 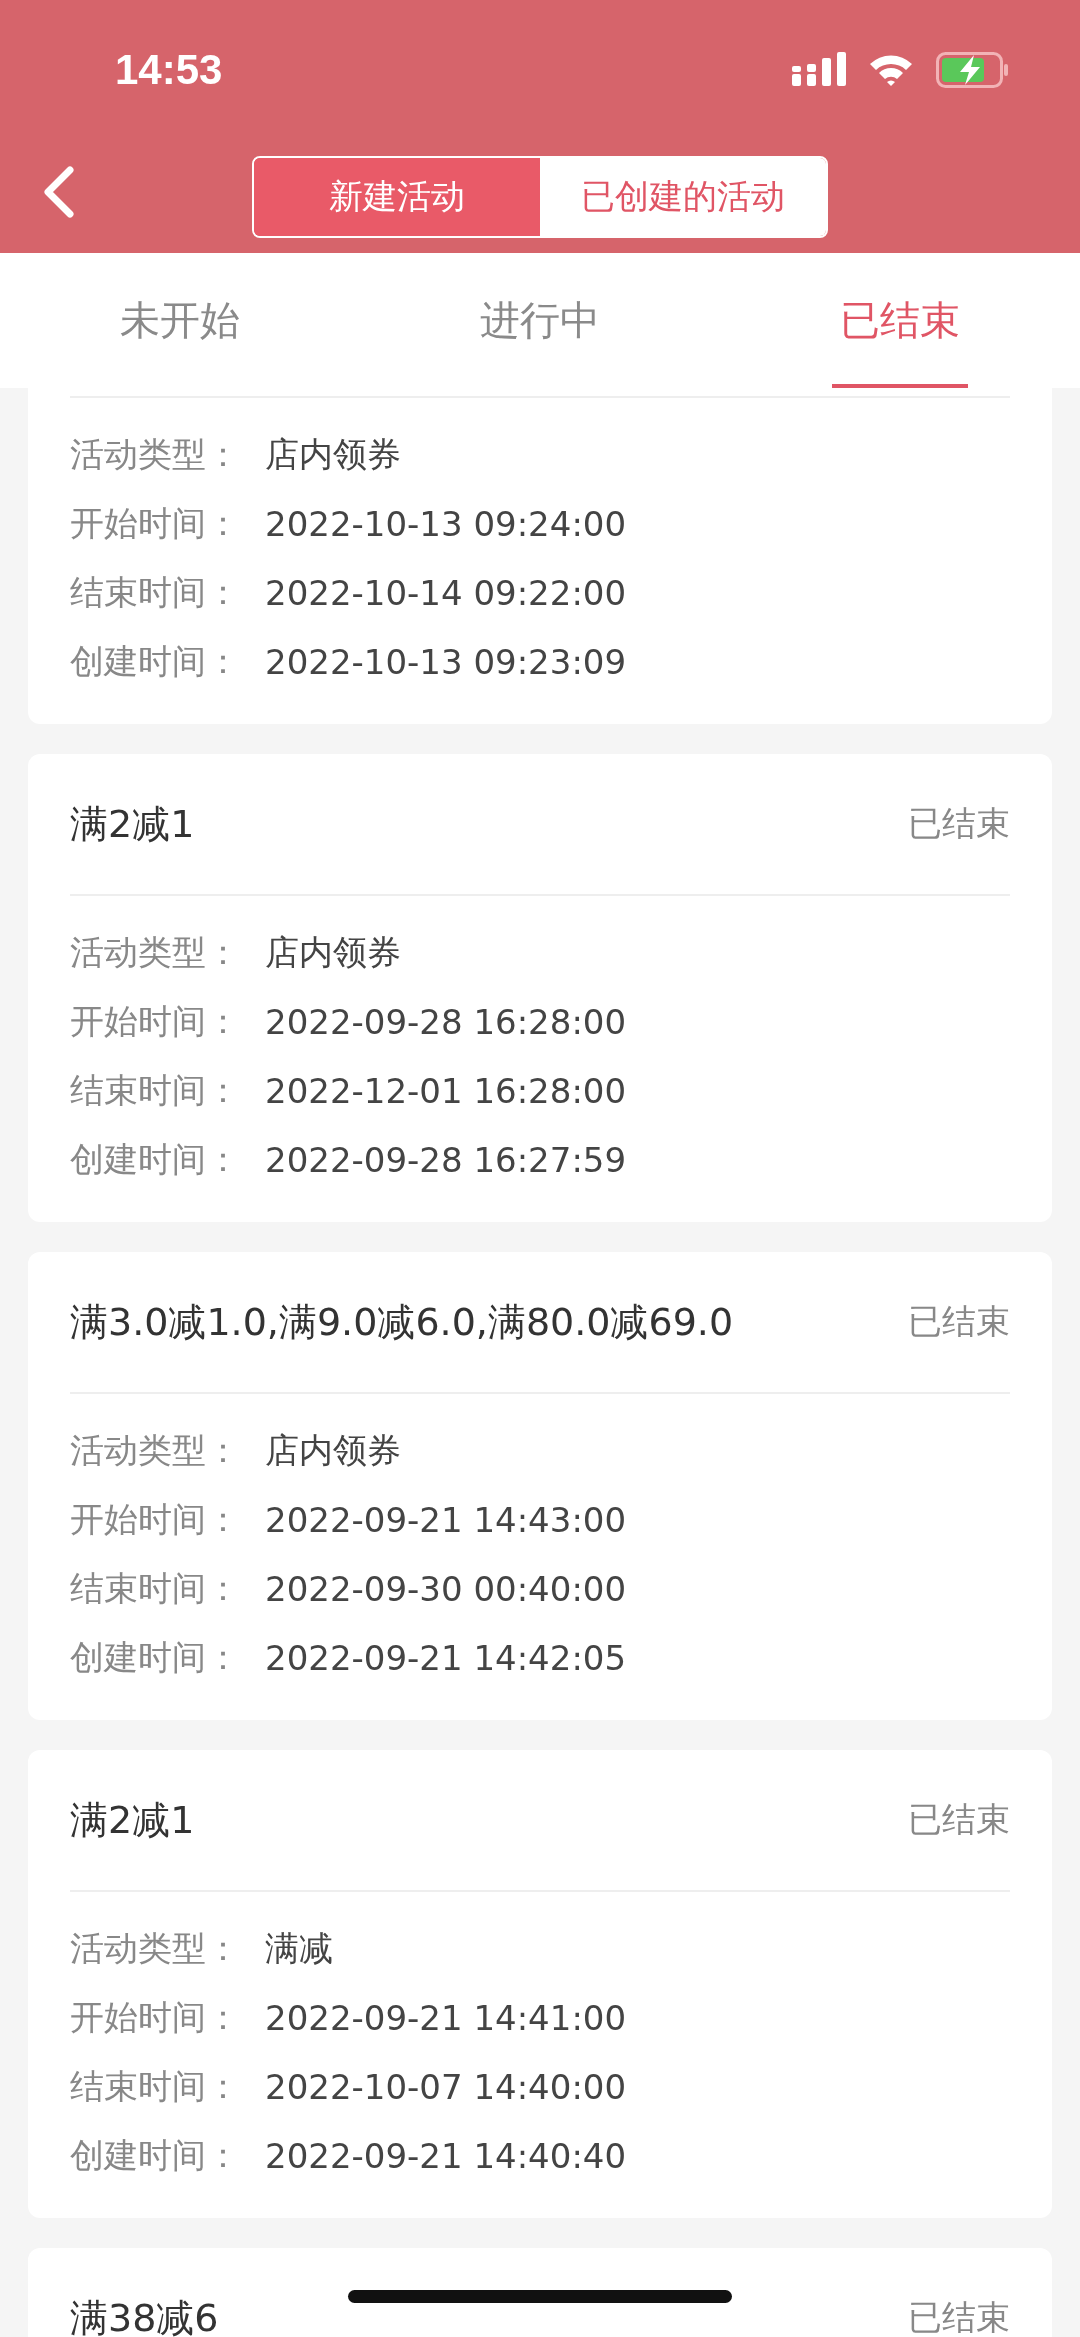 What do you see at coordinates (446, 661) in the screenshot?
I see `field-value: 2022-10-13 09:23:09` at bounding box center [446, 661].